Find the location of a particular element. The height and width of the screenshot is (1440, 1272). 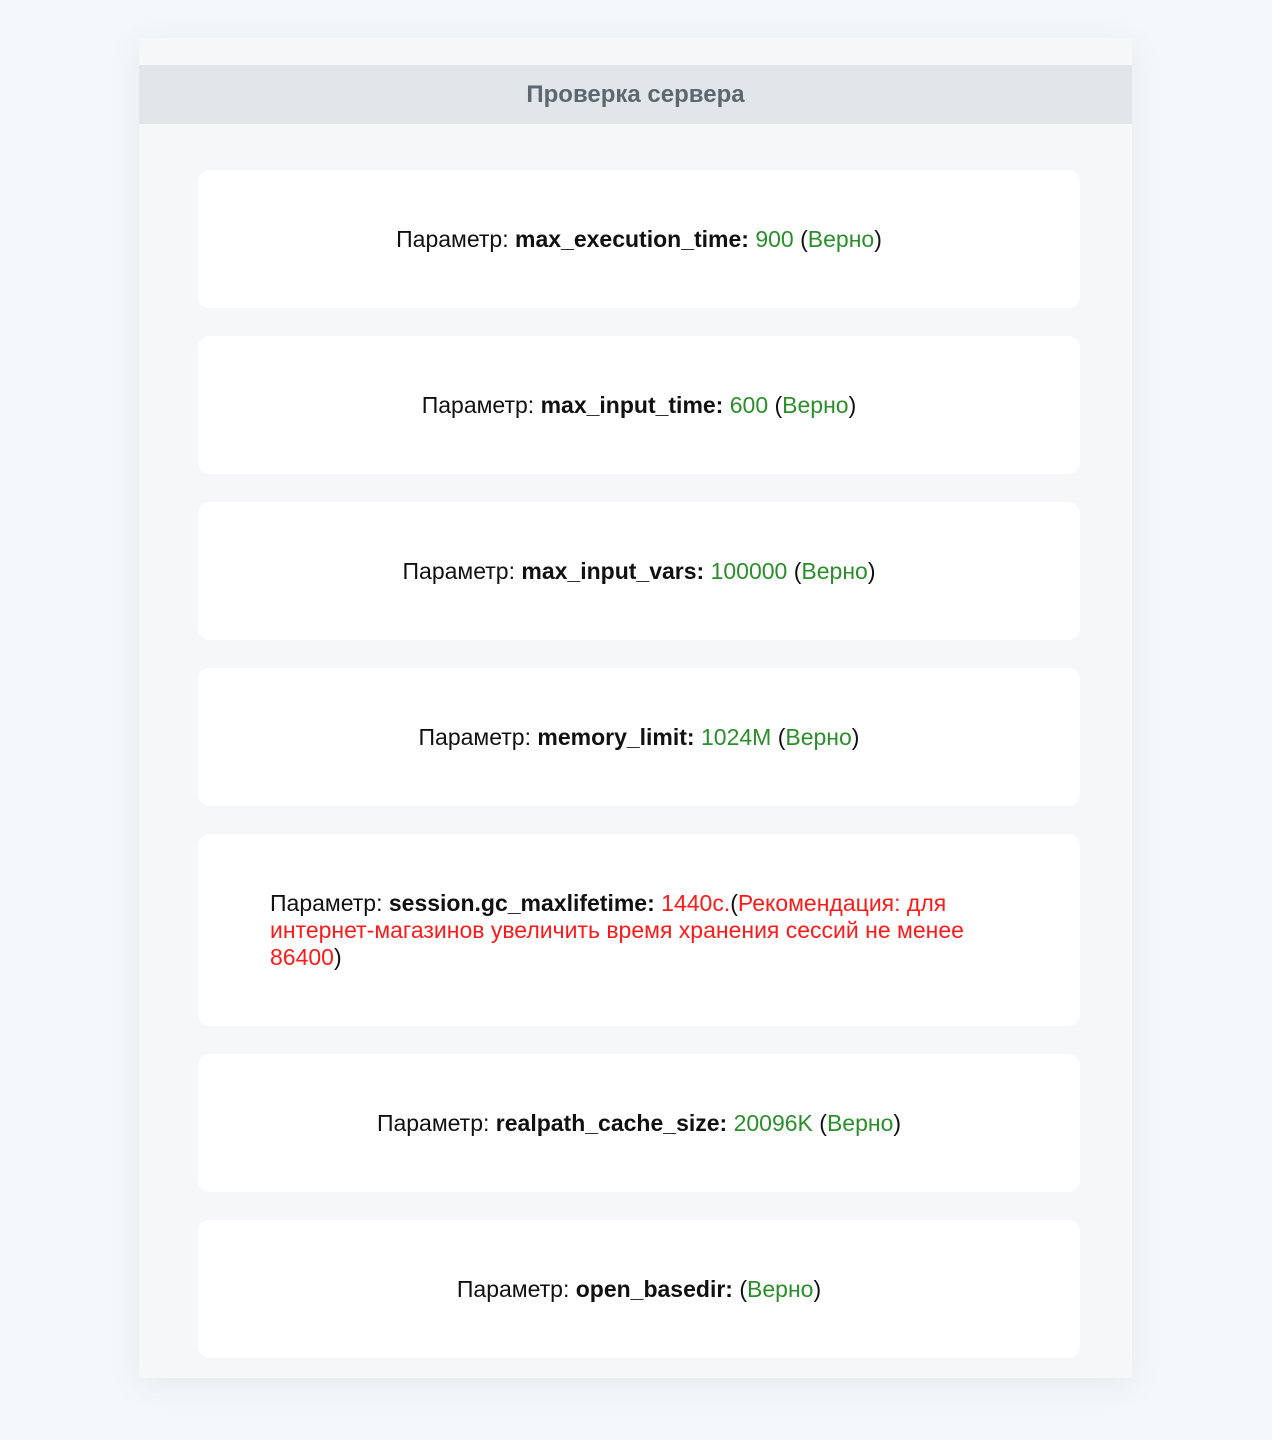

check-card-max-input-vars: Параметр: max_input_vars: 100000 (Верно) is located at coordinates (639, 571).